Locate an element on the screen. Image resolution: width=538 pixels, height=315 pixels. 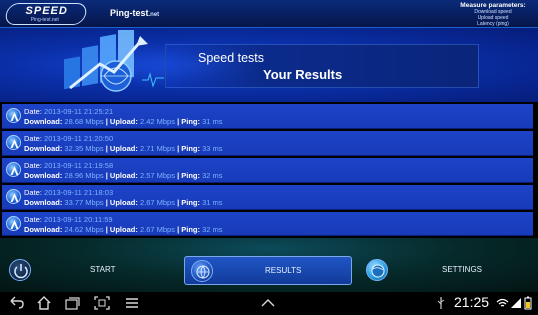
signal-icon is located at coordinates (516, 303).